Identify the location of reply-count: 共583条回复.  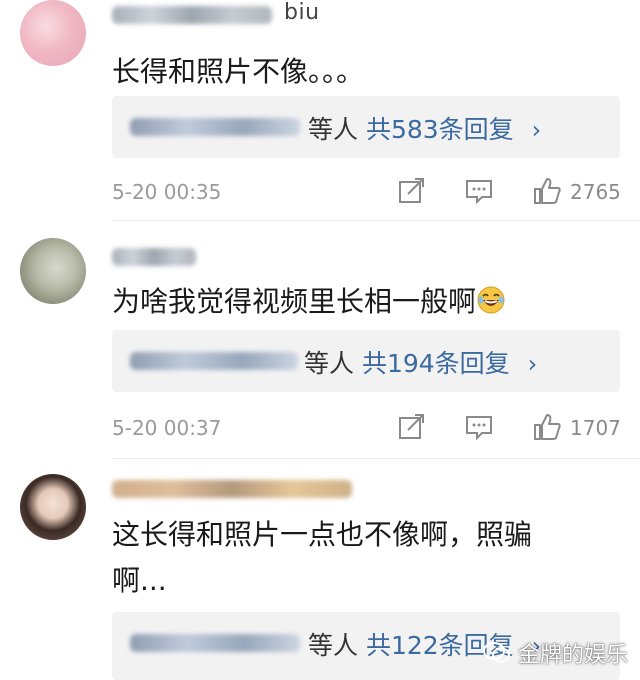
(439, 129).